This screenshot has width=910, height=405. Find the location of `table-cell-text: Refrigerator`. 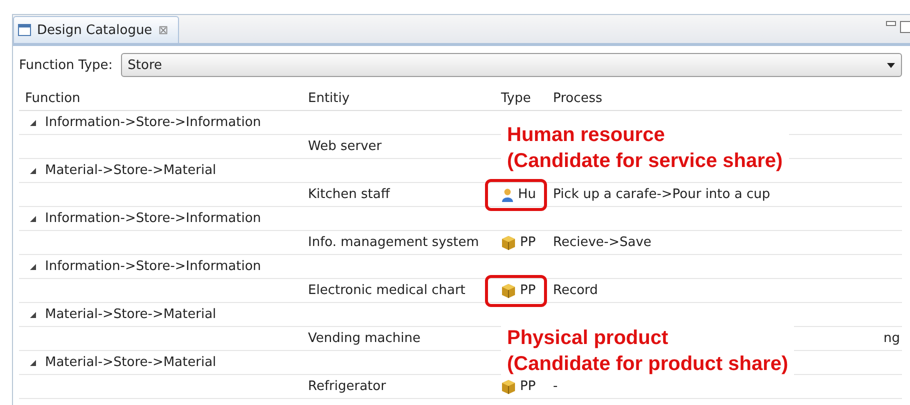

table-cell-text: Refrigerator is located at coordinates (347, 387).